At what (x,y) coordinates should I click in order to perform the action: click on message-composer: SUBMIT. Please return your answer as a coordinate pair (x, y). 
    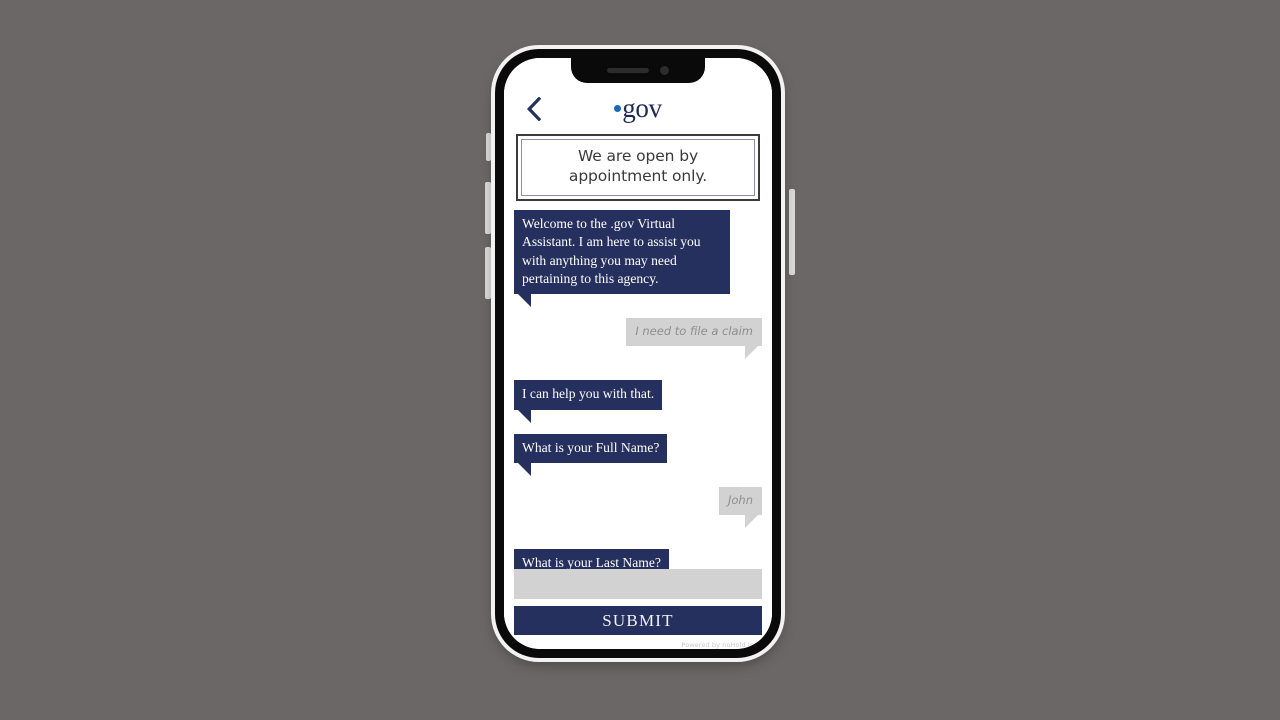
    Looking at the image, I should click on (638, 602).